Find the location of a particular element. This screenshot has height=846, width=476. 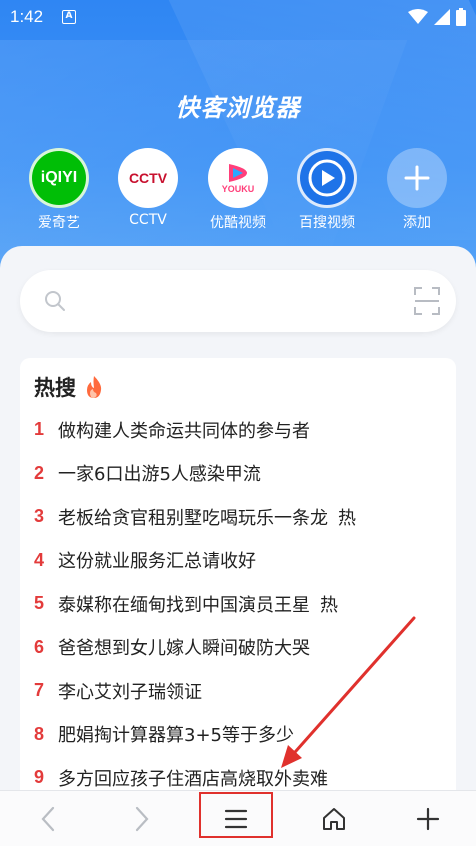

shortcut-label: 爱奇艺 is located at coordinates (59, 223).